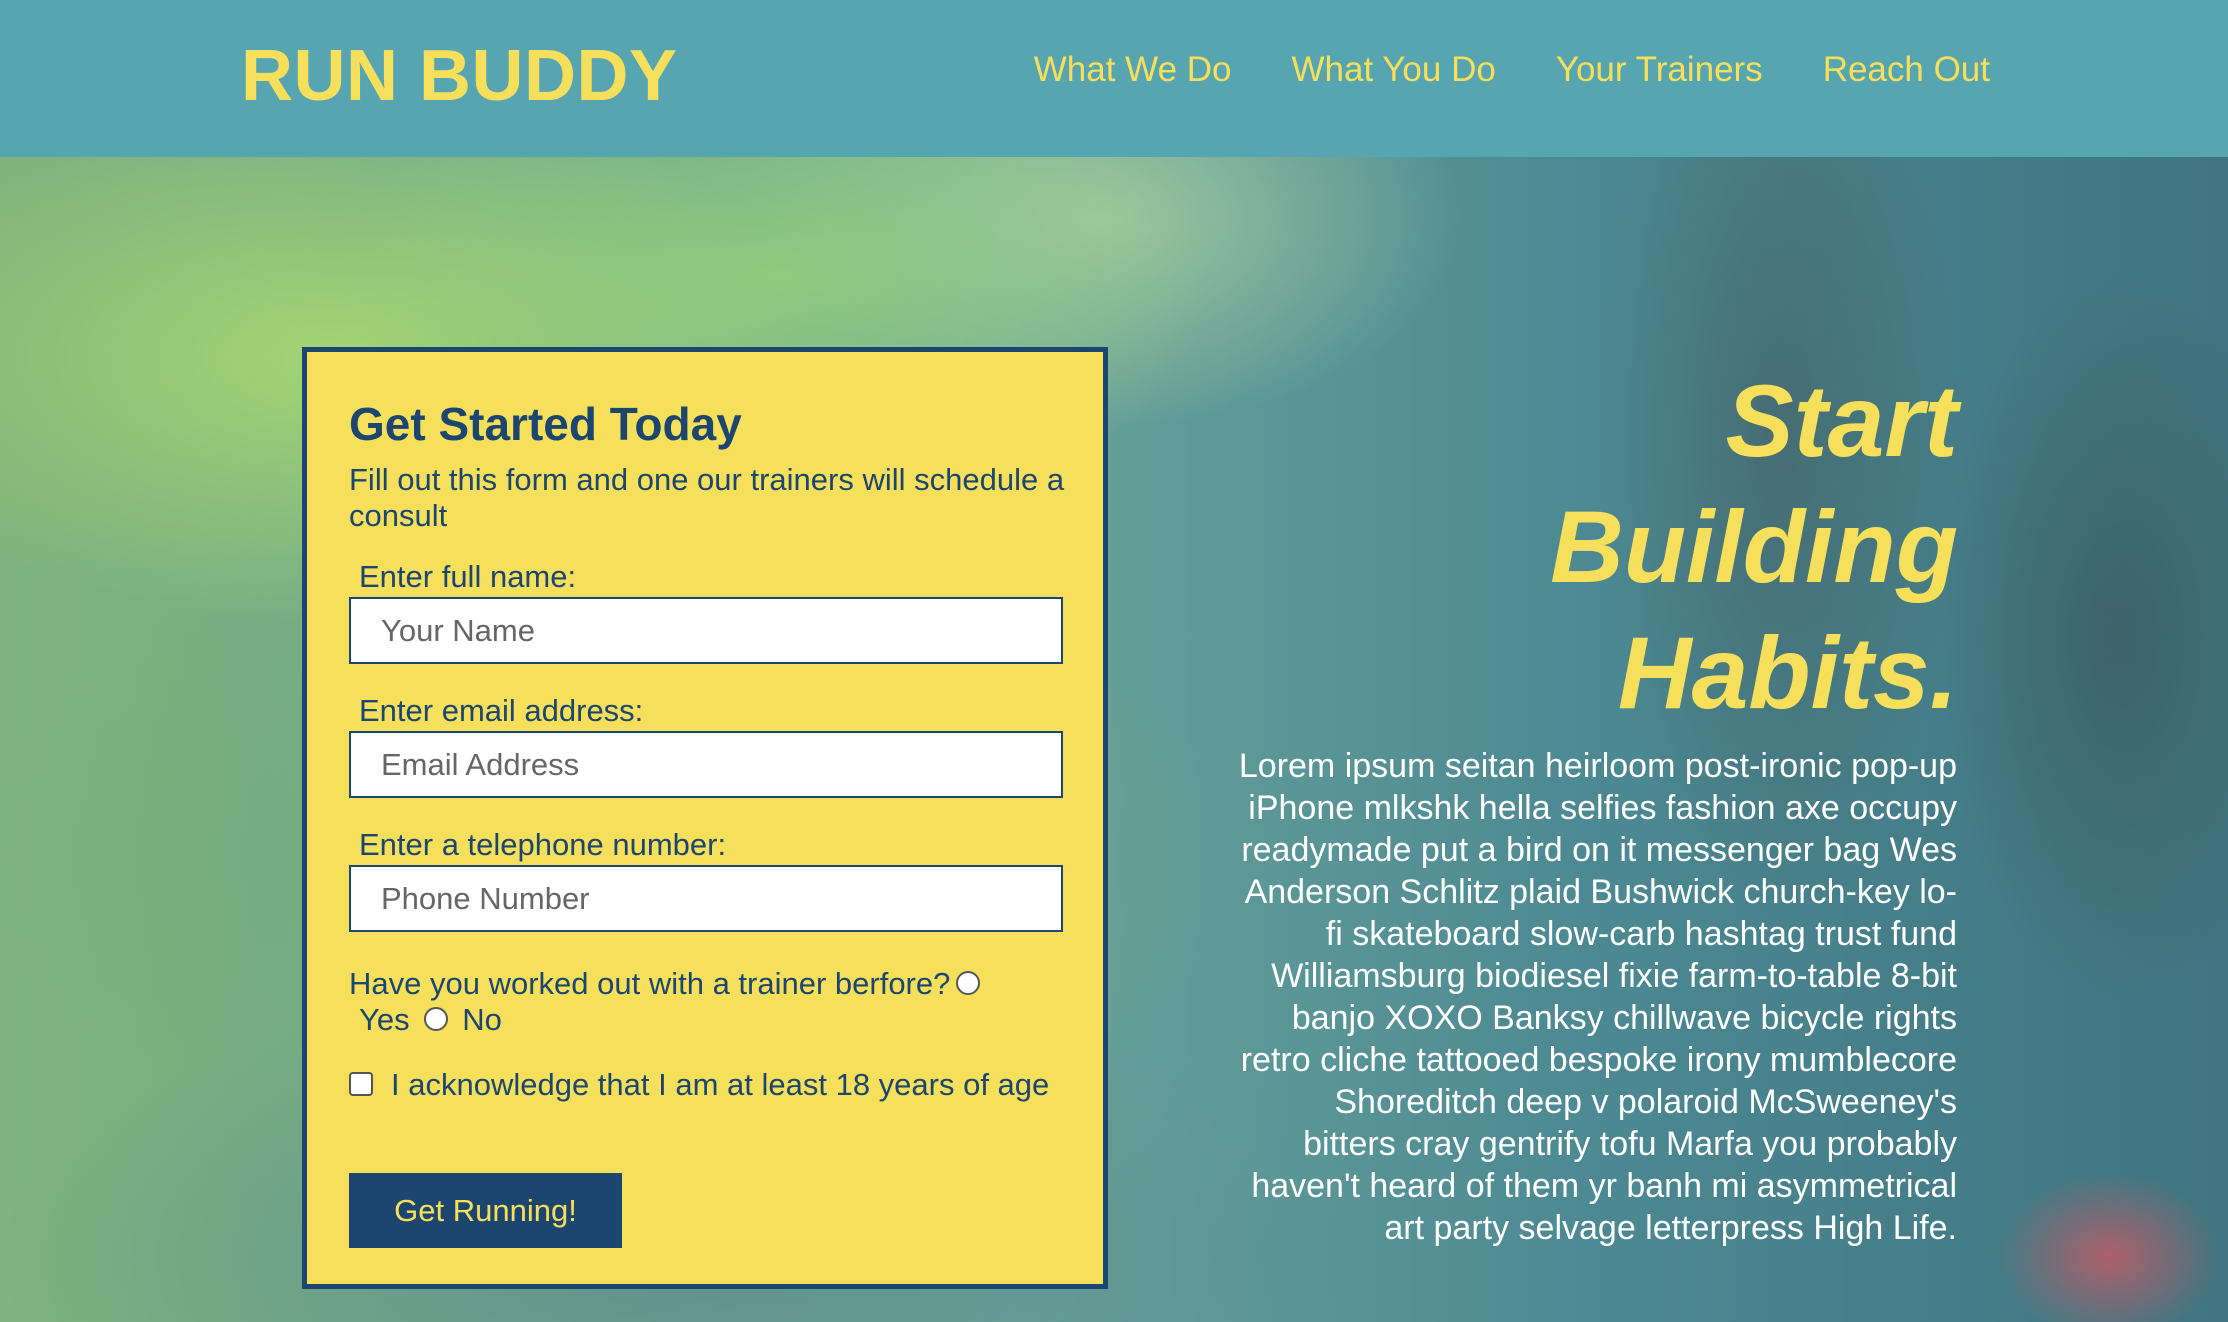 The height and width of the screenshot is (1322, 2228). Describe the element at coordinates (361, 1083) in the screenshot. I see `age-checkbox` at that location.